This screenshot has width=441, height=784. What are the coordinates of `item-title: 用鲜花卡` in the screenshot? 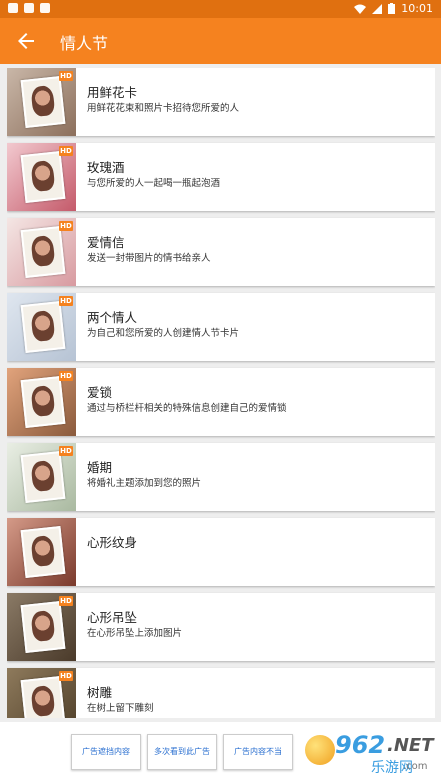 It's located at (112, 92).